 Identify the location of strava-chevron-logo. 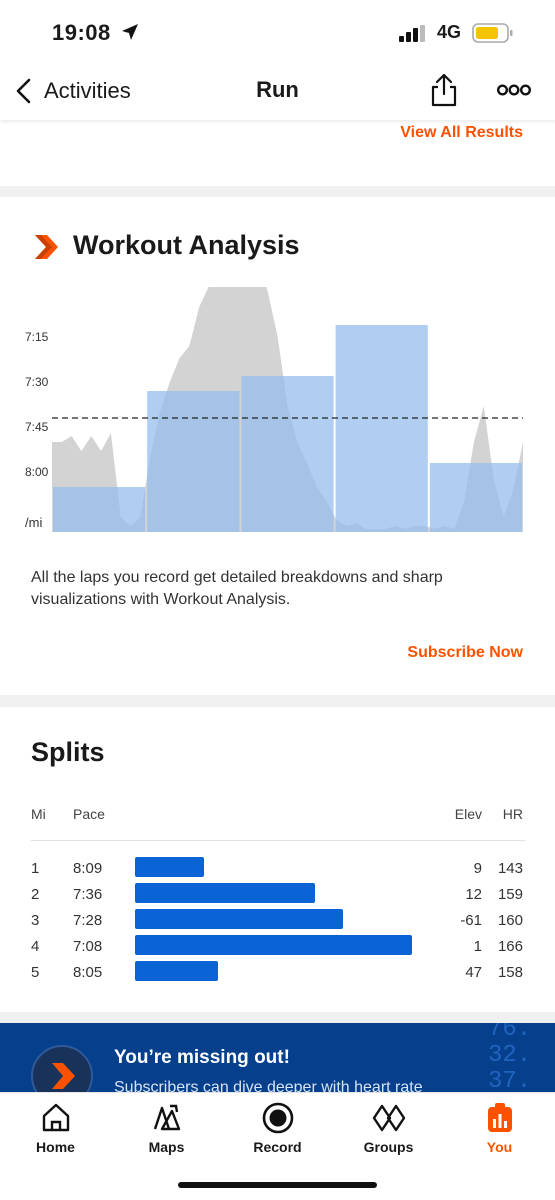
(46, 247).